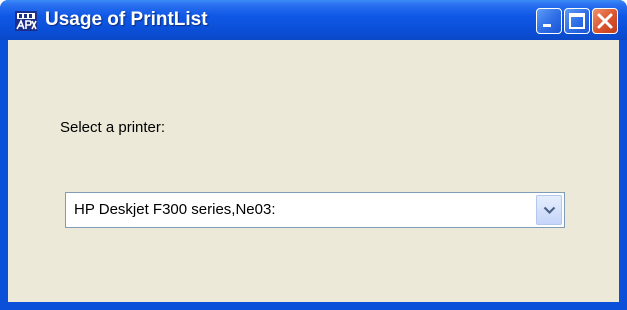  I want to click on close-button, so click(605, 21).